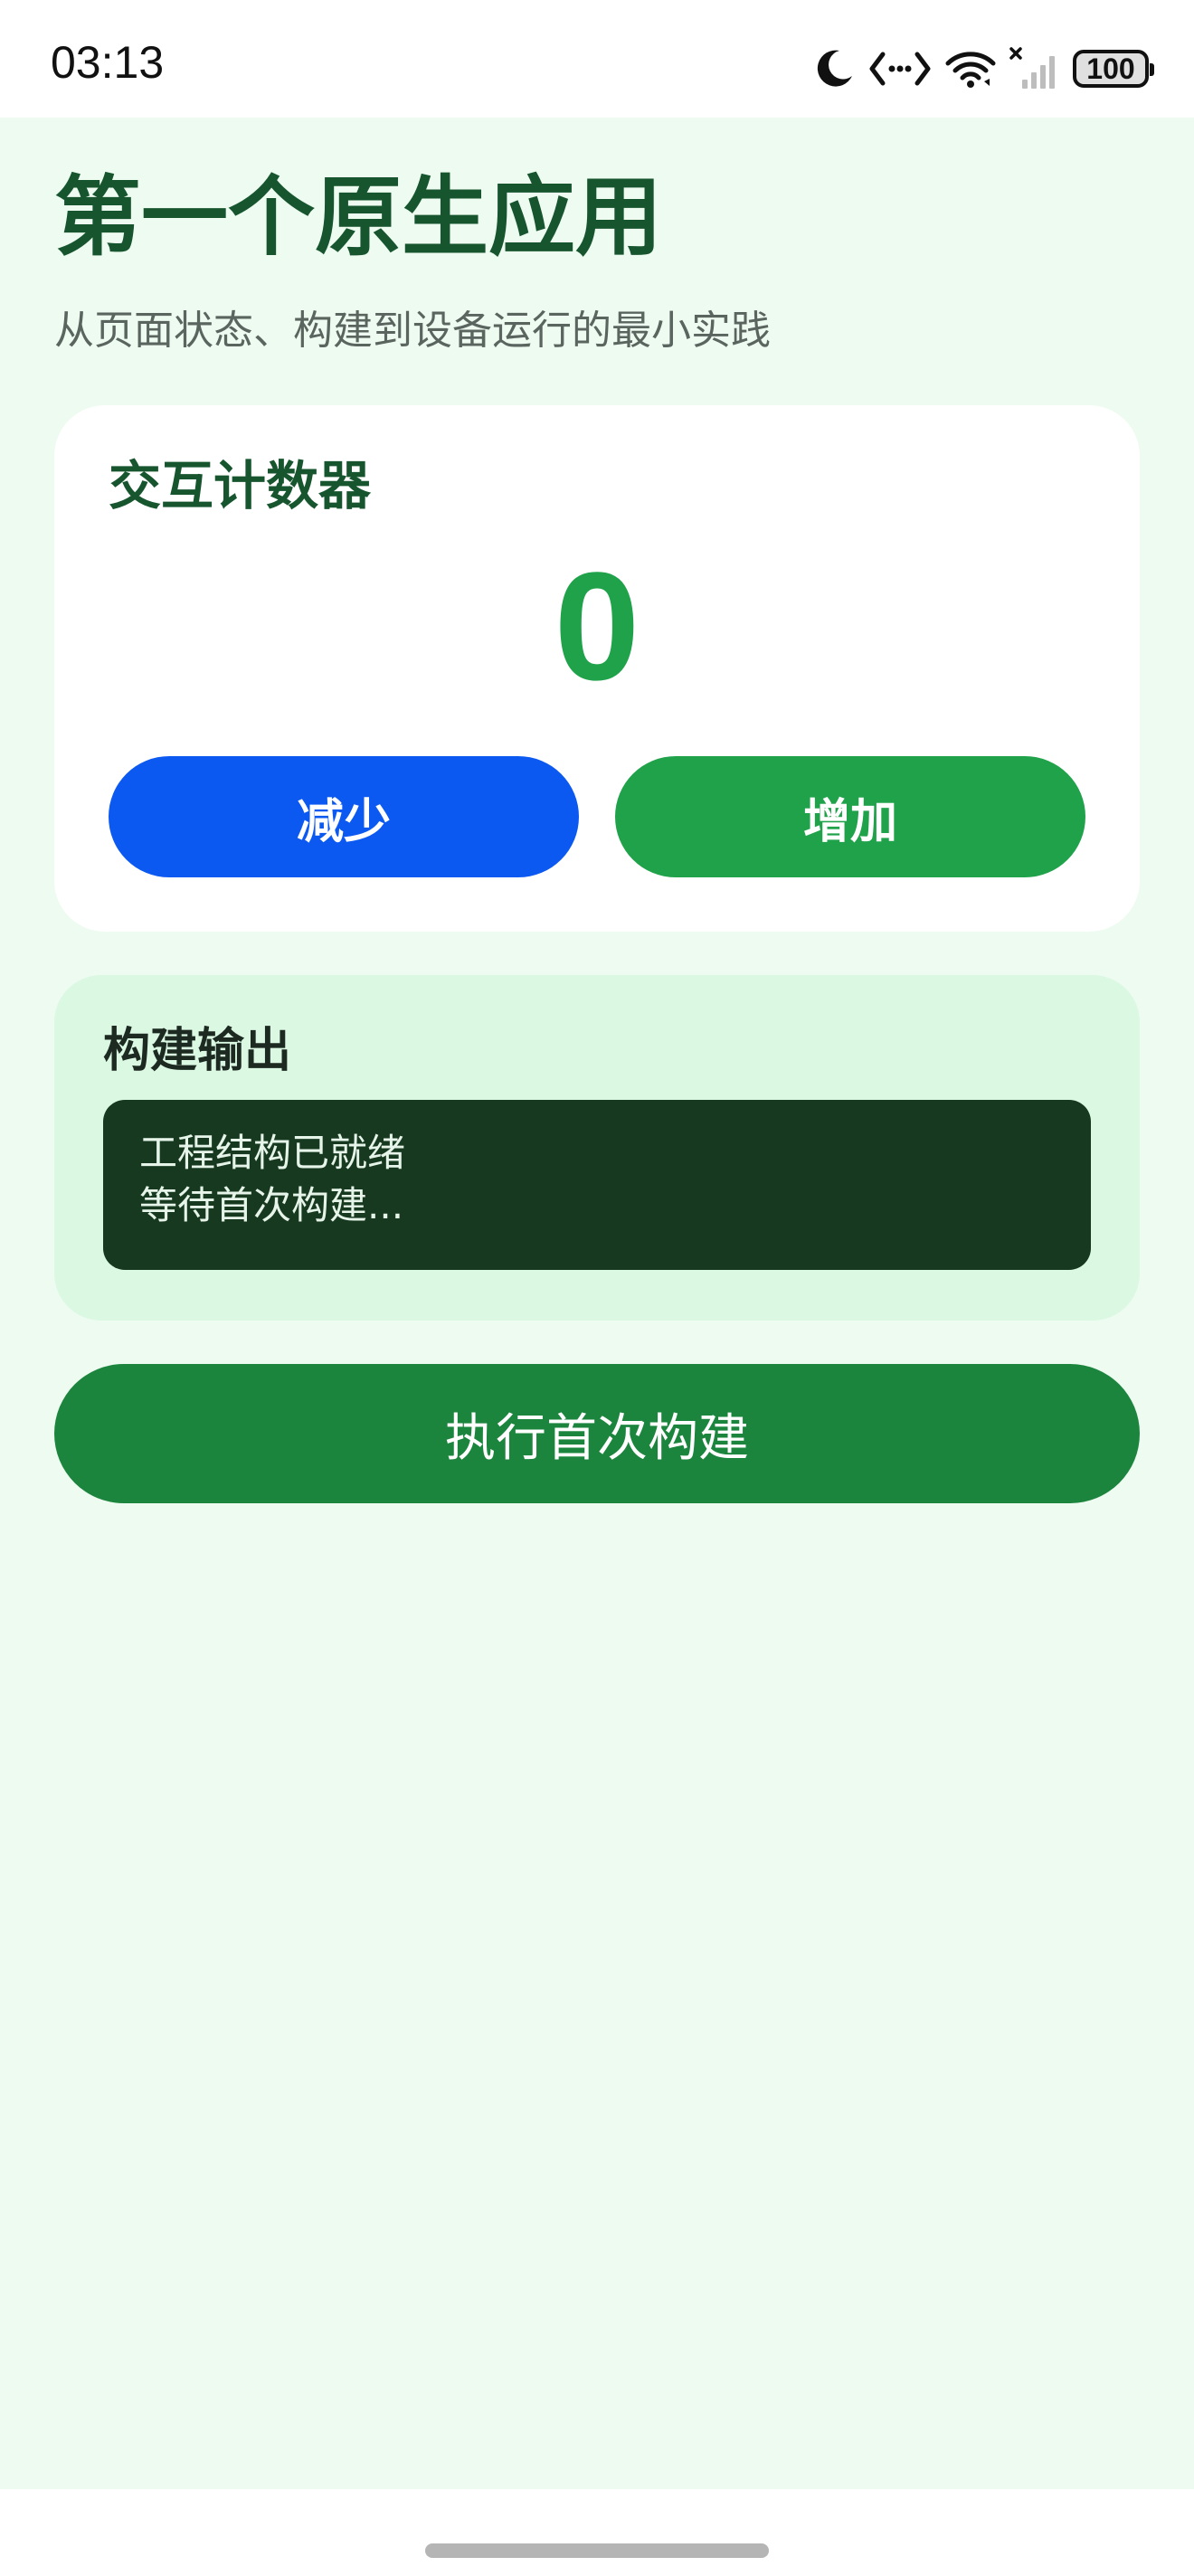 This screenshot has width=1194, height=2576. What do you see at coordinates (850, 816) in the screenshot?
I see `increase-button: 增加` at bounding box center [850, 816].